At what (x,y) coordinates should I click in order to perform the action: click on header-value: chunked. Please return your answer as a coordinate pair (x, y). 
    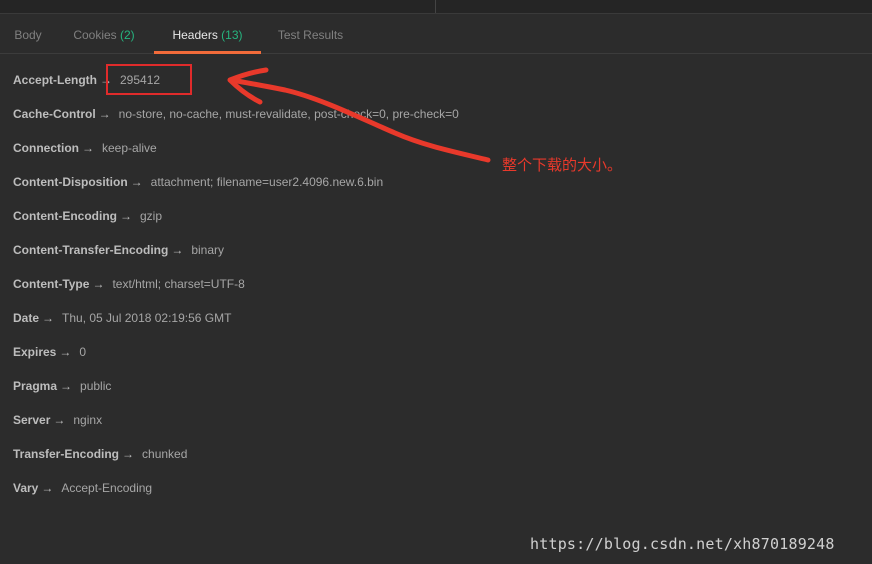
    Looking at the image, I should click on (165, 454).